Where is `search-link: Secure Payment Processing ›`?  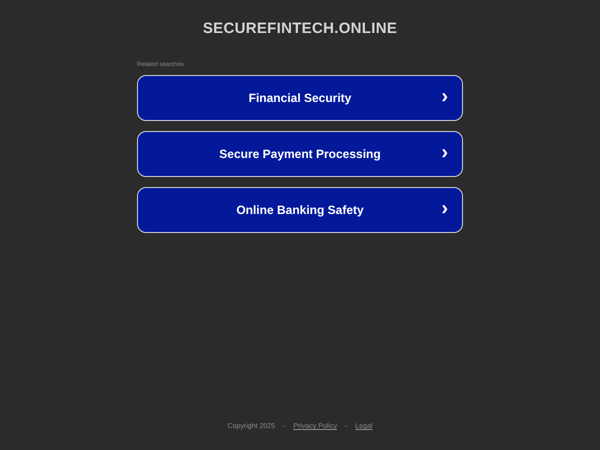 search-link: Secure Payment Processing › is located at coordinates (300, 154).